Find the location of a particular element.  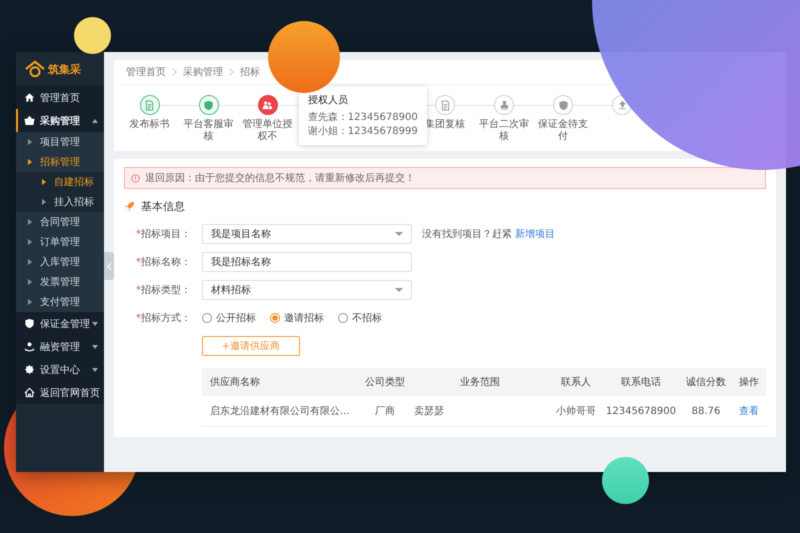

sidebar-subitem: 发票管理 is located at coordinates (60, 282).